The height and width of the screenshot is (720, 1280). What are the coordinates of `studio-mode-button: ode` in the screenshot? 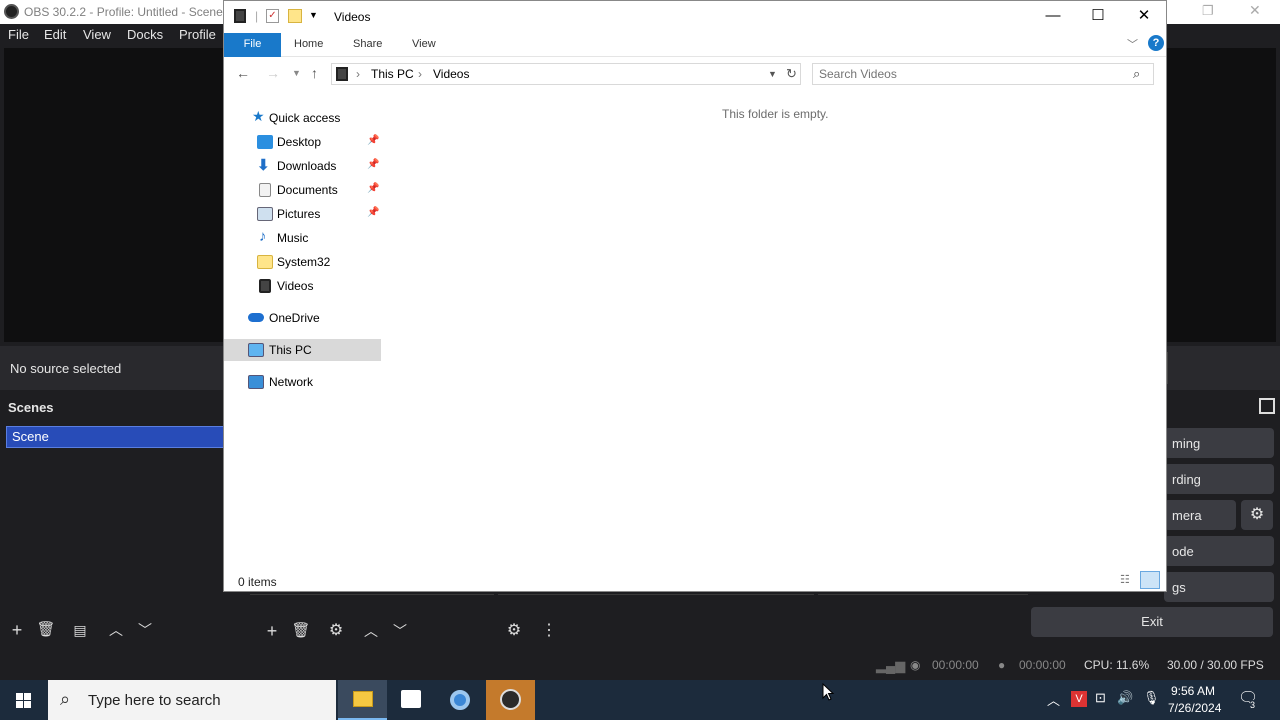 It's located at (1219, 551).